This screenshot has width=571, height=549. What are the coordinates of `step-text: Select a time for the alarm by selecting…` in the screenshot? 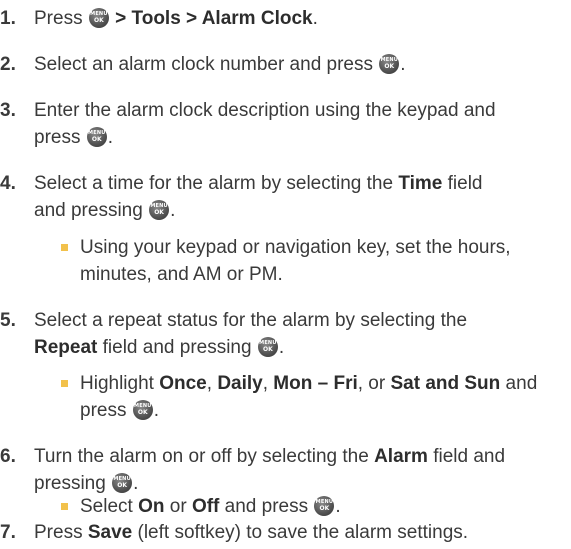 It's located at (258, 197).